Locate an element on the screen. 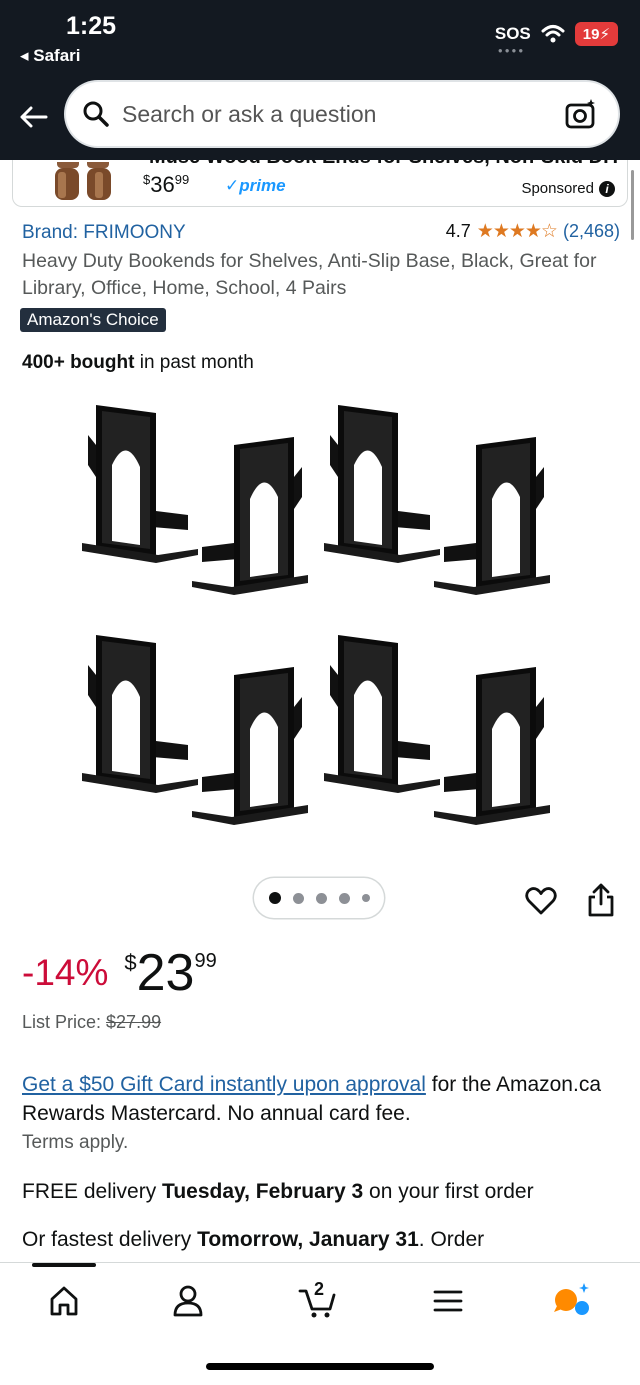  free-delivery-prefix: FREE delivery is located at coordinates (92, 1191).